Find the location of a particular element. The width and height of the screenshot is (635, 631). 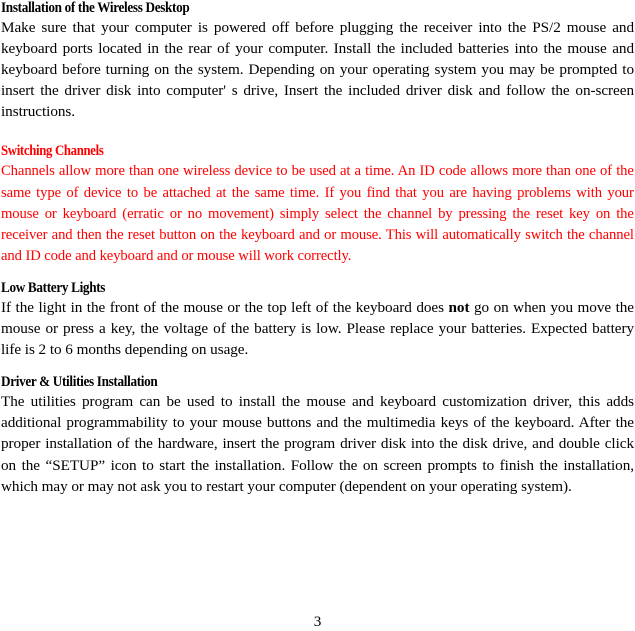

heading-driver-utilities: Driver & Utilities Installation is located at coordinates (79, 382).